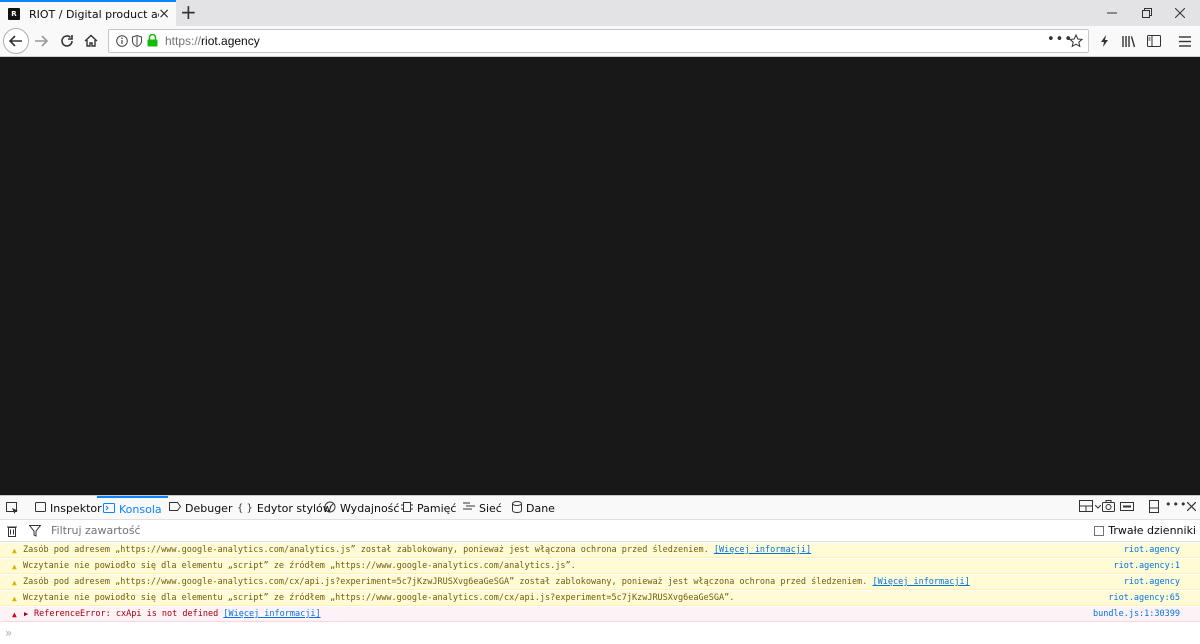  What do you see at coordinates (1112, 13) in the screenshot?
I see `minimize-icon` at bounding box center [1112, 13].